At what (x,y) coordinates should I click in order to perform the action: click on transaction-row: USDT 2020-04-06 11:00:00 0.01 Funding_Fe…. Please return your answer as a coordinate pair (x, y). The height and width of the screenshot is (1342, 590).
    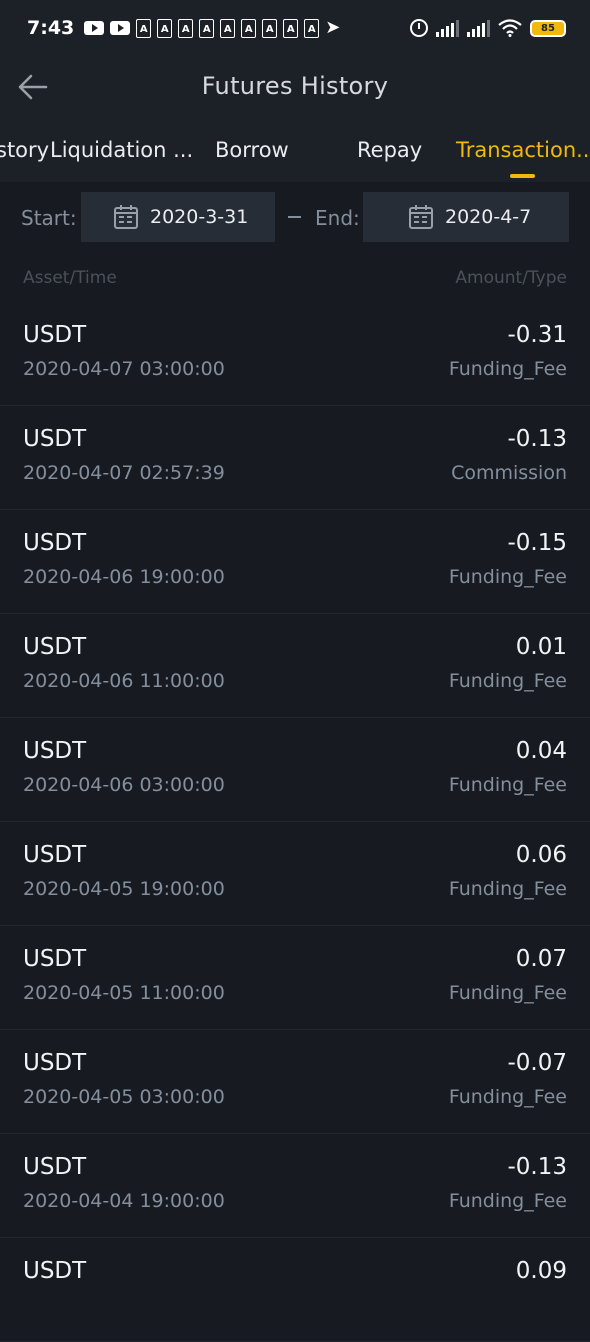
    Looking at the image, I should click on (295, 666).